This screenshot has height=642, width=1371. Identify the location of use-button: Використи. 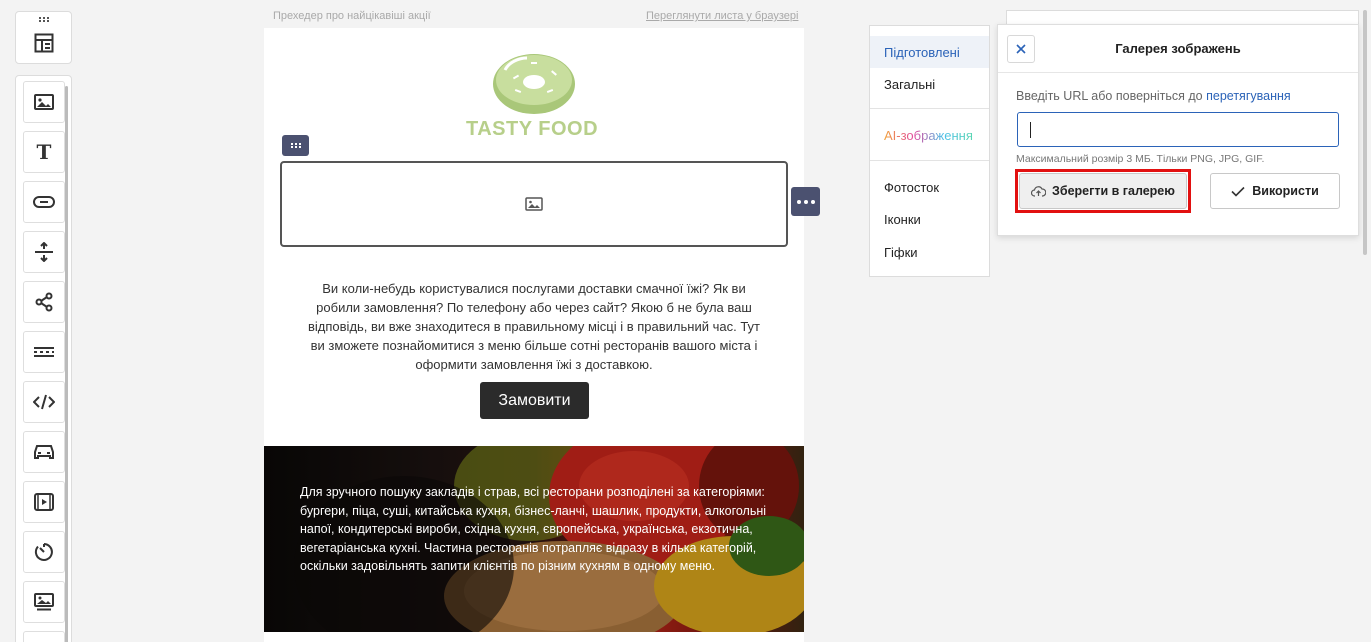
(1275, 191).